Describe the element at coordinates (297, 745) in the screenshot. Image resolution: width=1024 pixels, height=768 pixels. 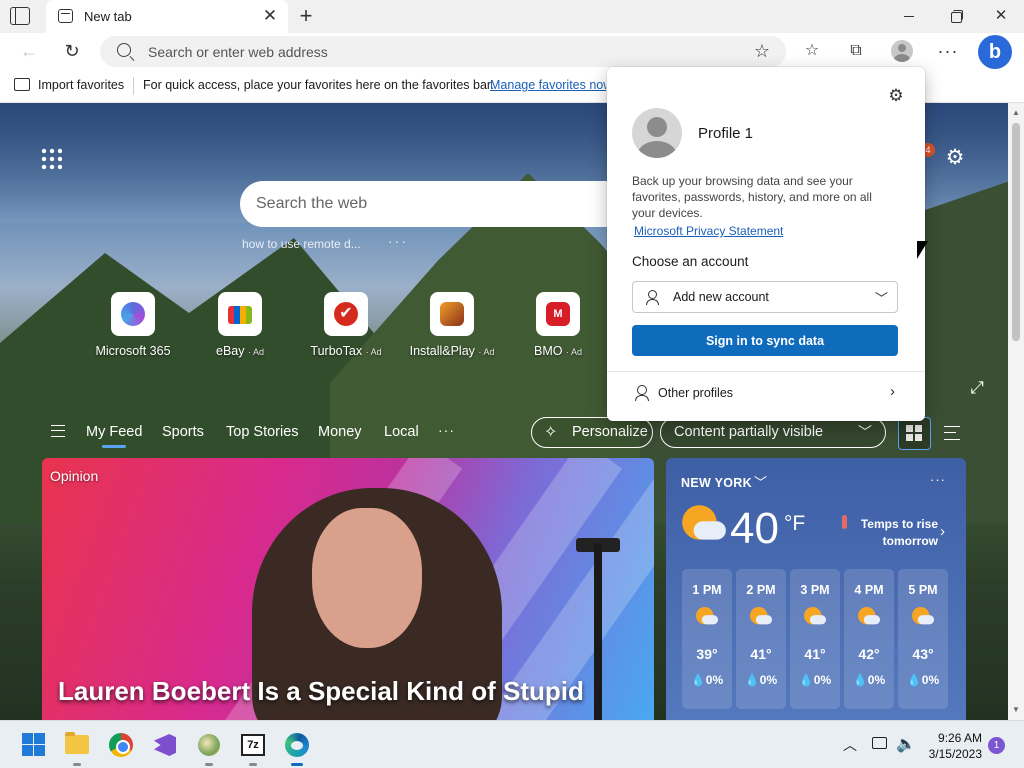
I see `edge-icon` at that location.